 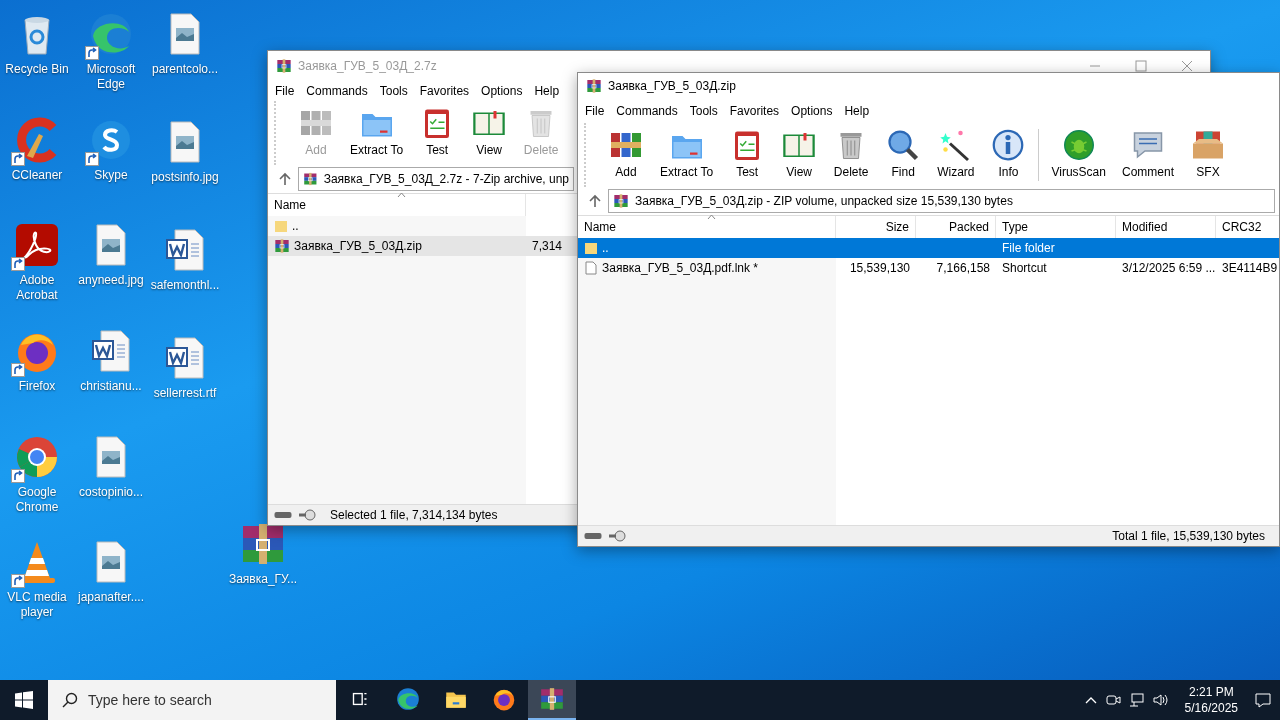 What do you see at coordinates (1136, 700) in the screenshot?
I see `network-icon` at bounding box center [1136, 700].